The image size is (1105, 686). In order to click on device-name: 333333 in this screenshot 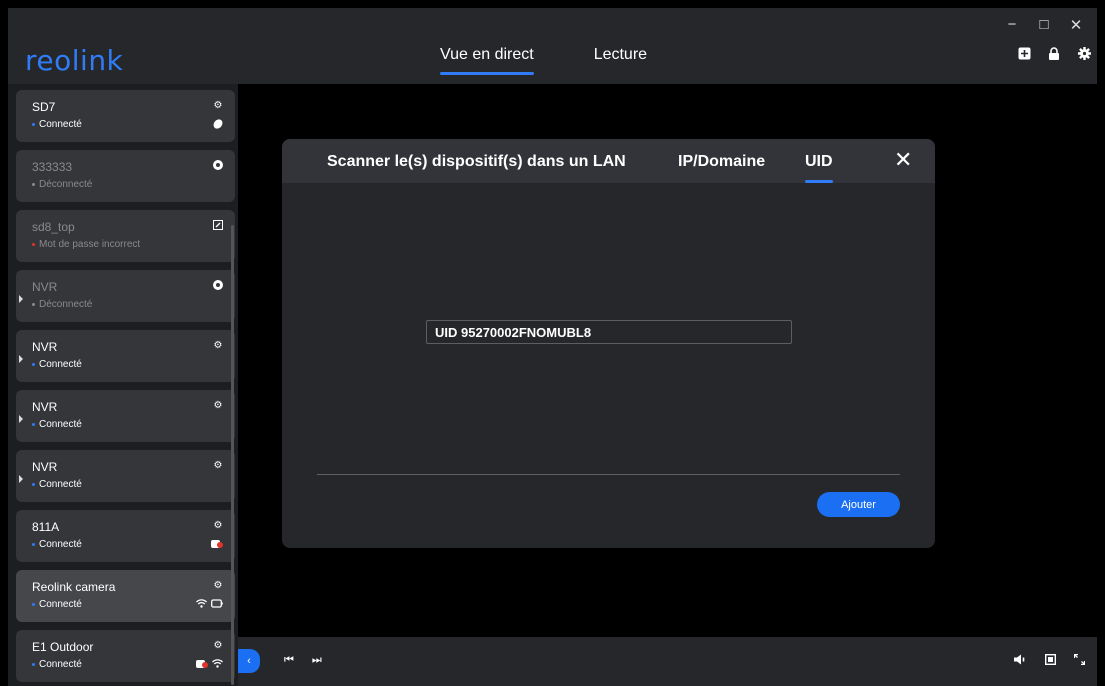, I will do `click(52, 167)`.